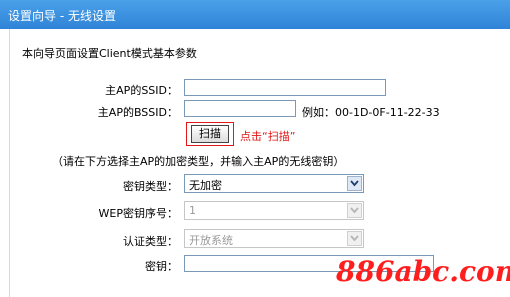 The width and height of the screenshot is (510, 297). I want to click on wizard-title: 设置向导 - 无线设置, so click(62, 16).